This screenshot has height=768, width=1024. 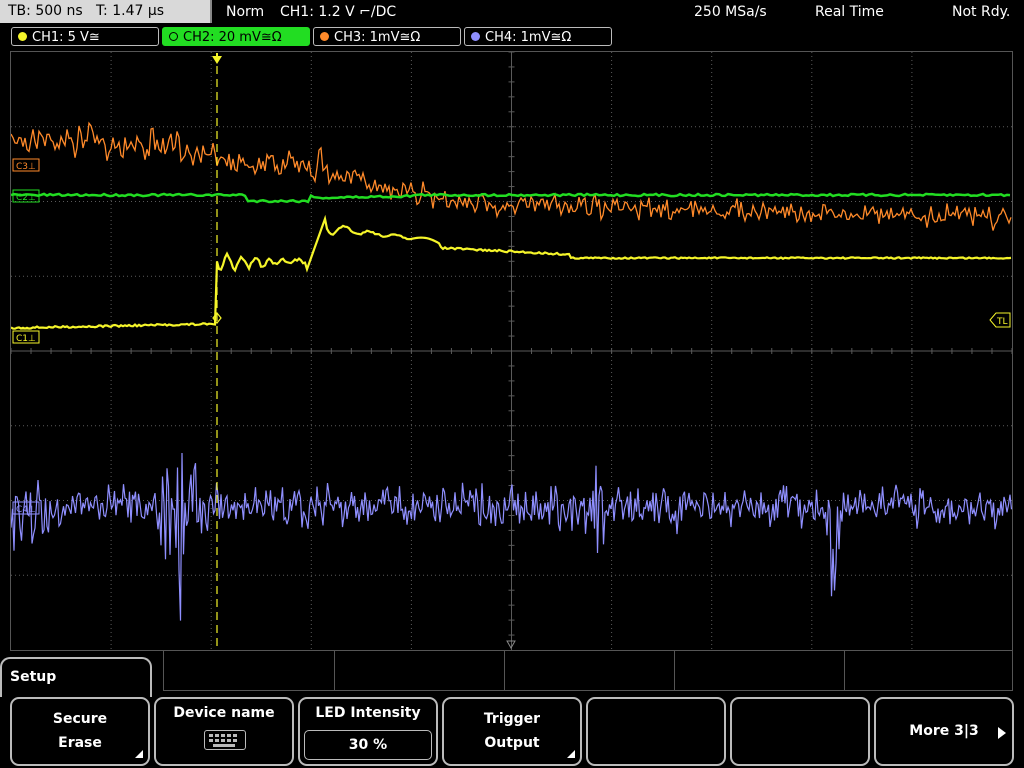 I want to click on softkey-label: Erase, so click(x=80, y=743).